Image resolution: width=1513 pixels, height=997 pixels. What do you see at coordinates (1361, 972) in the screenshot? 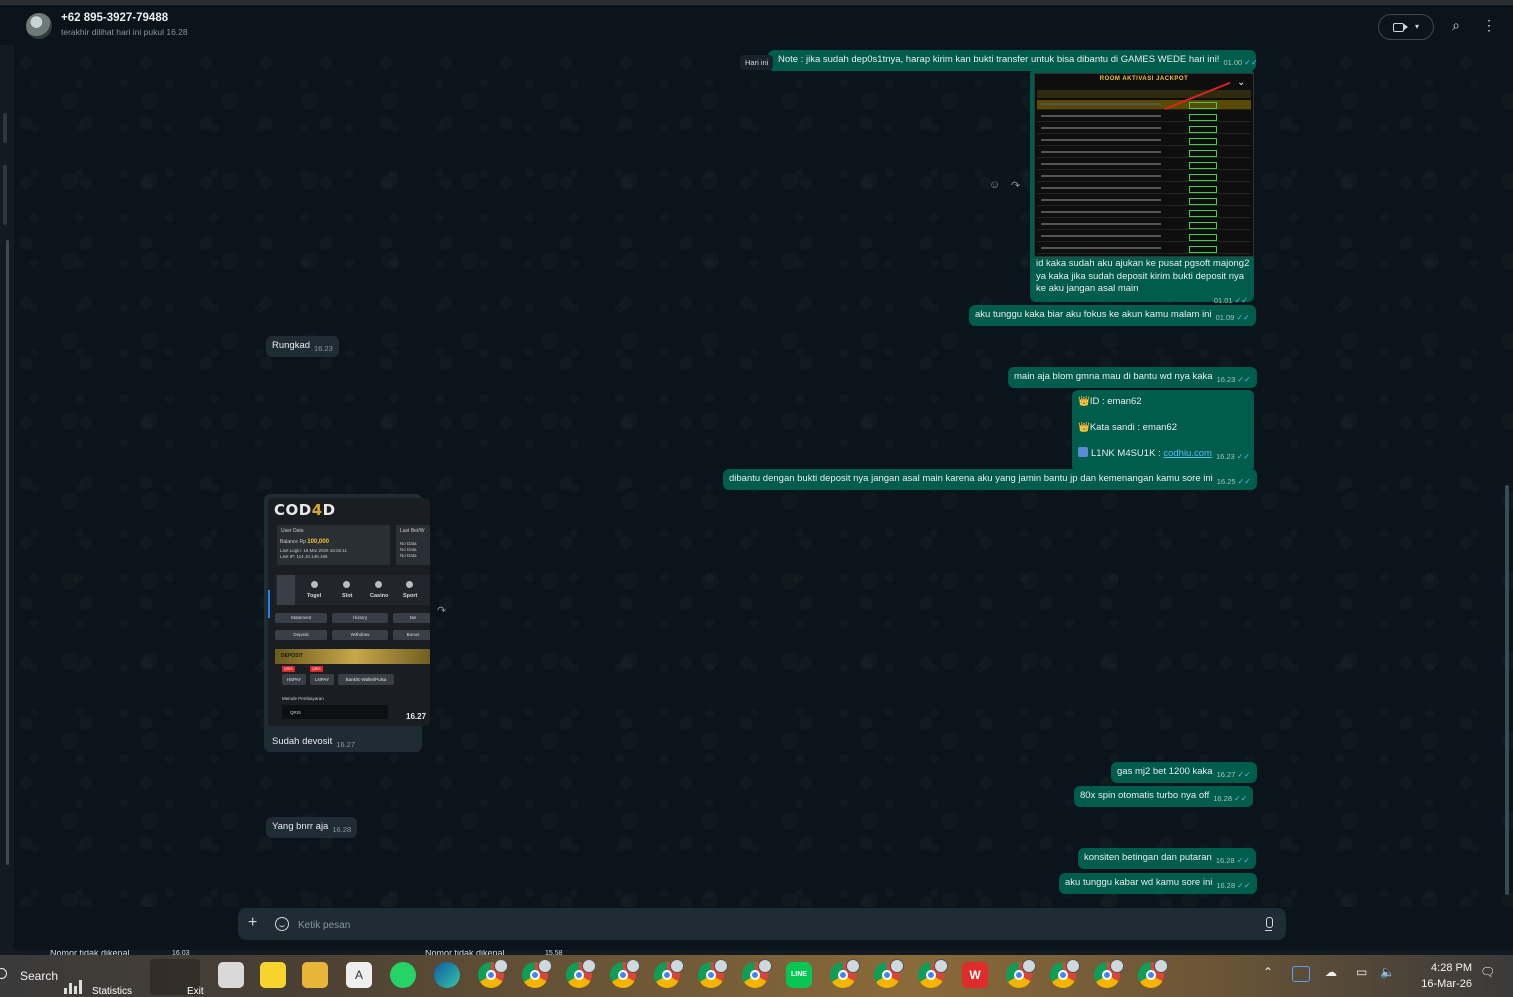
I see `display-icon: ▭` at bounding box center [1361, 972].